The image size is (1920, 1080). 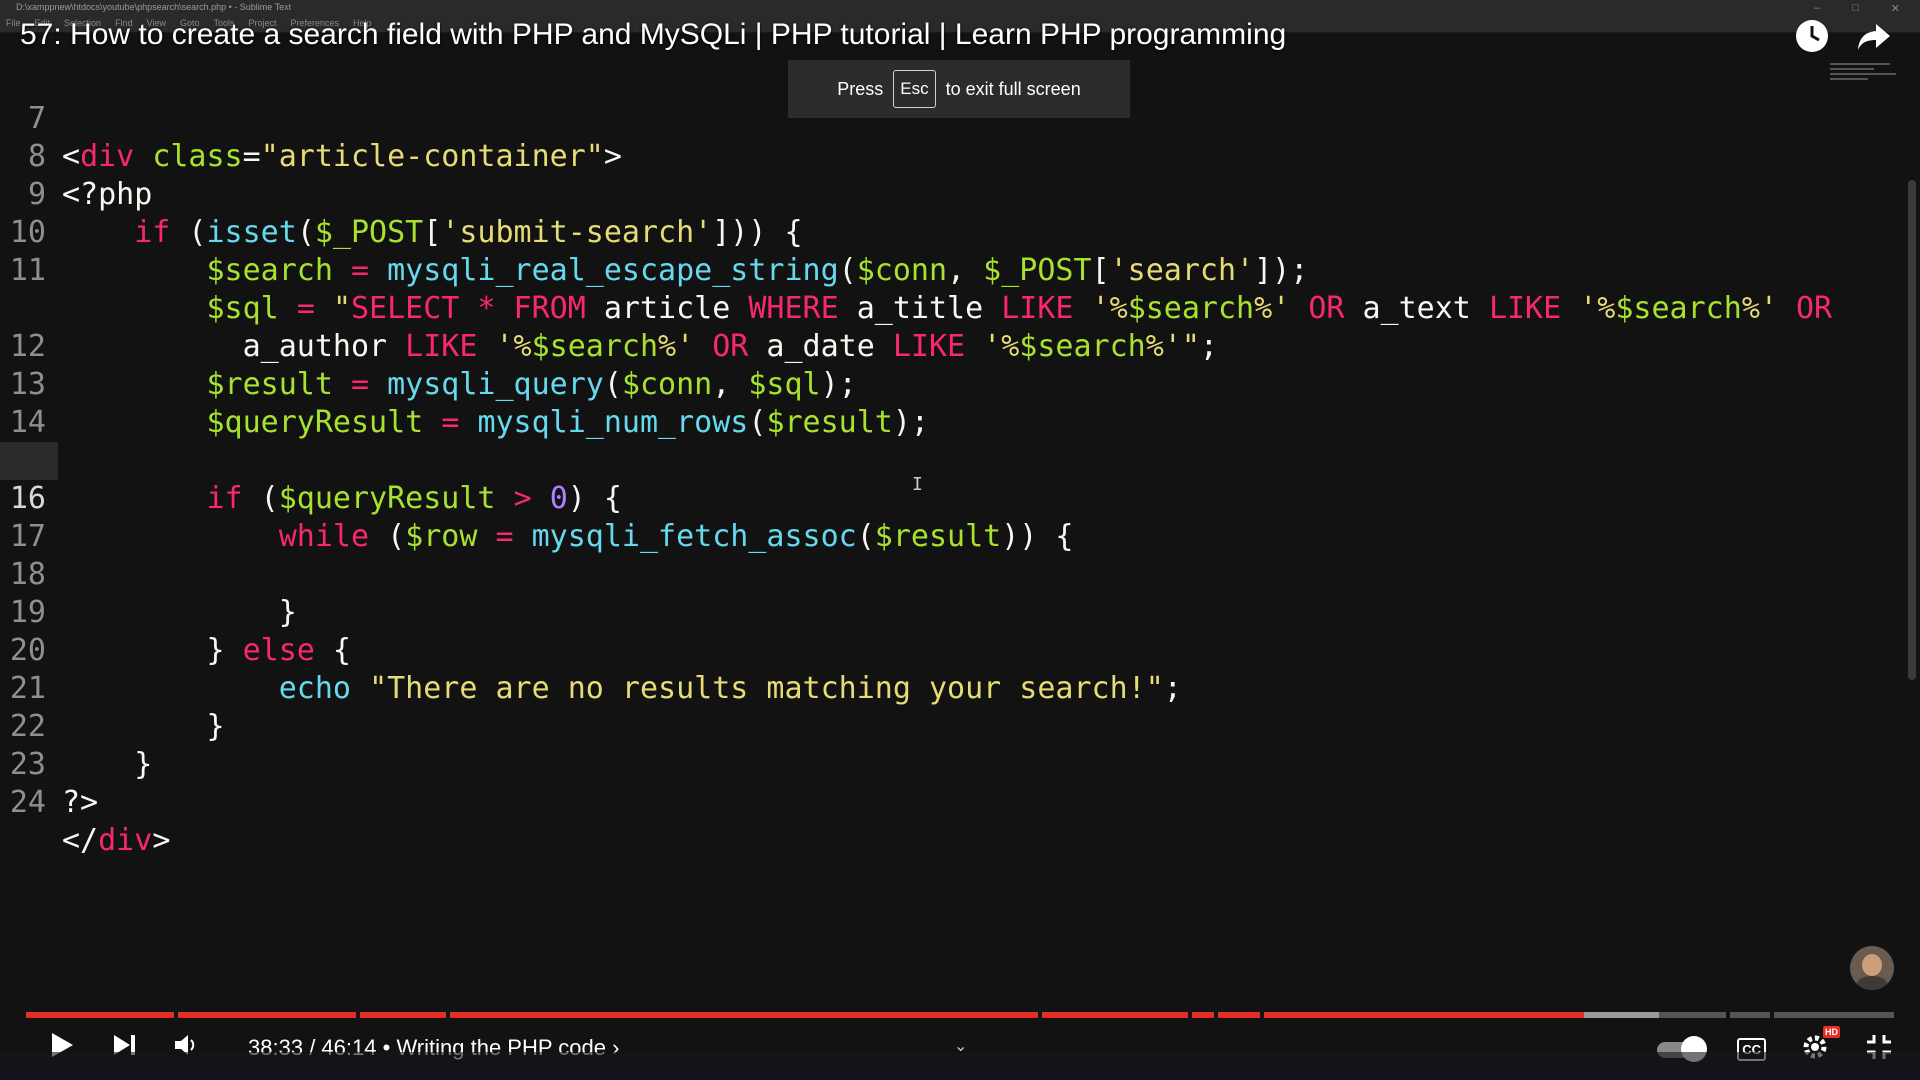 I want to click on code-line: 12 $result = mysqli_query($conn, $sql);, so click(x=428, y=346).